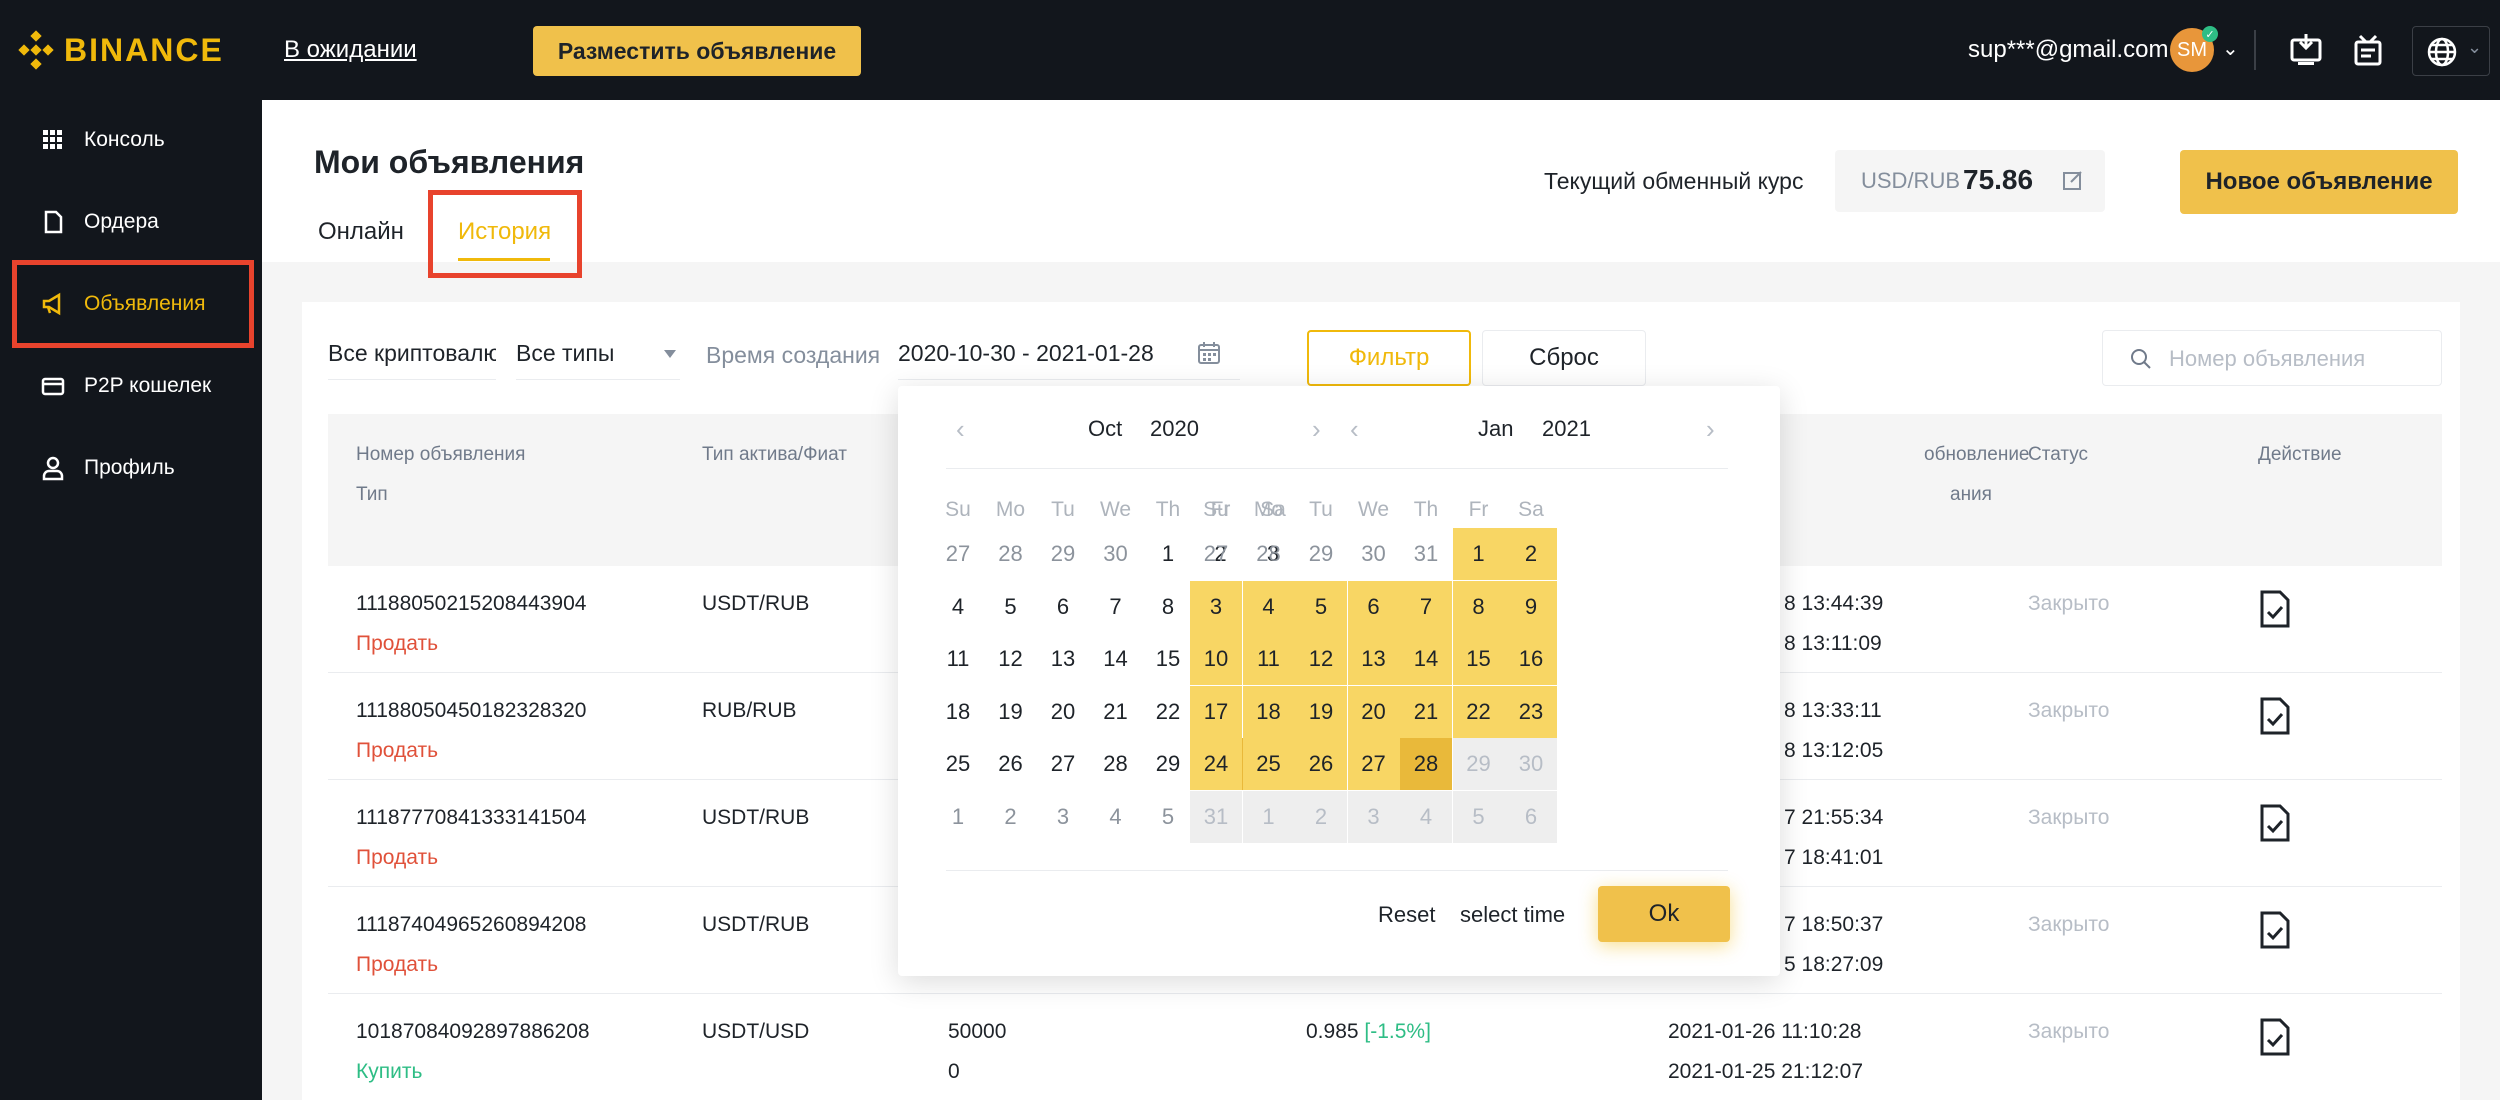  Describe the element at coordinates (1564, 358) in the screenshot. I see `reset-button: Сброс` at that location.